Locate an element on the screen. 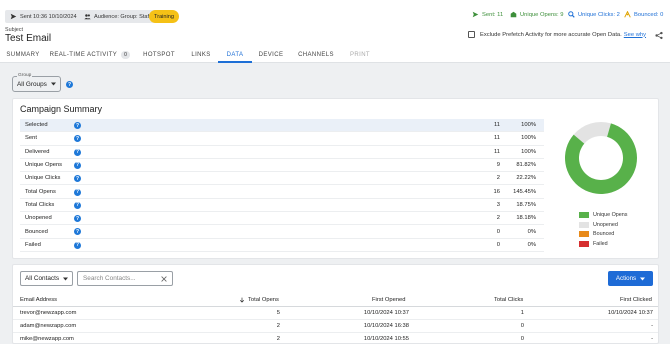 The height and width of the screenshot is (344, 670). legend-item: Bounced is located at coordinates (603, 234).